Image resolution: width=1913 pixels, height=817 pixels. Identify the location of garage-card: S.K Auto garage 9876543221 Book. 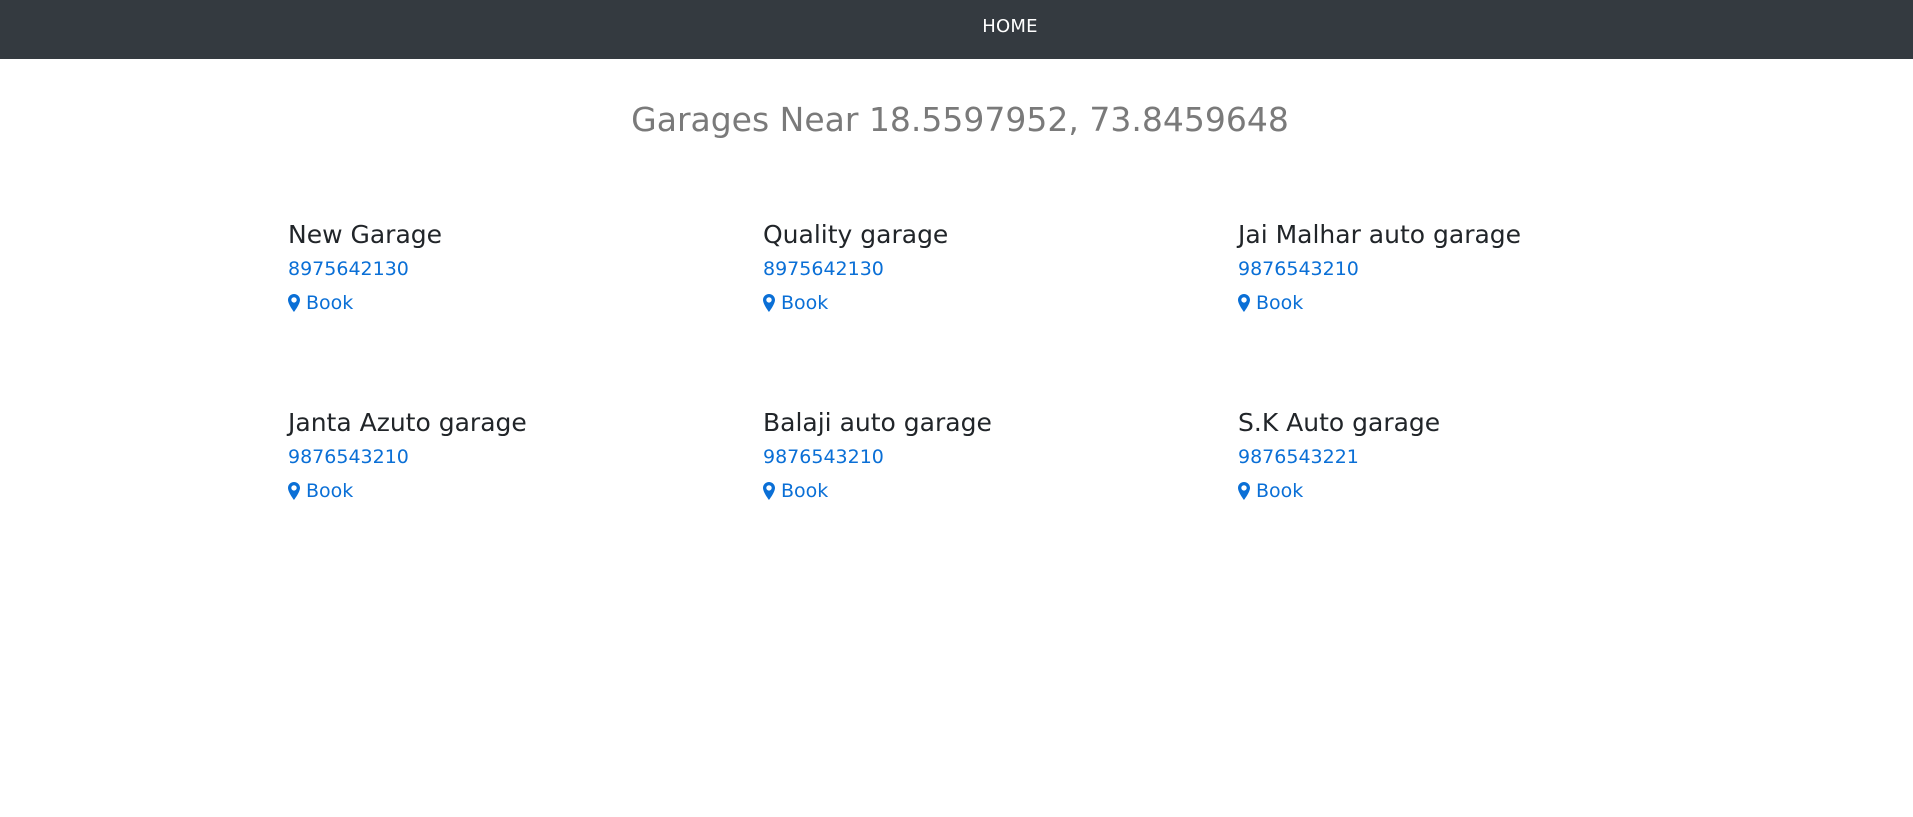
(1475, 500).